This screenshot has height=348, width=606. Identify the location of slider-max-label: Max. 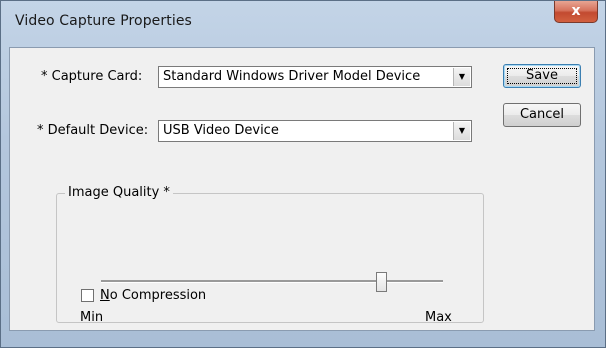
(438, 317).